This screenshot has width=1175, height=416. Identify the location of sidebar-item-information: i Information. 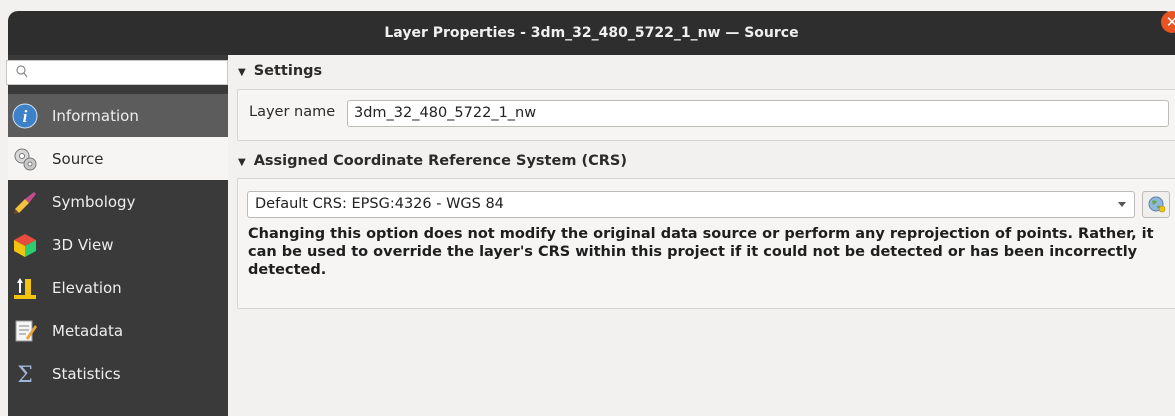
(118, 115).